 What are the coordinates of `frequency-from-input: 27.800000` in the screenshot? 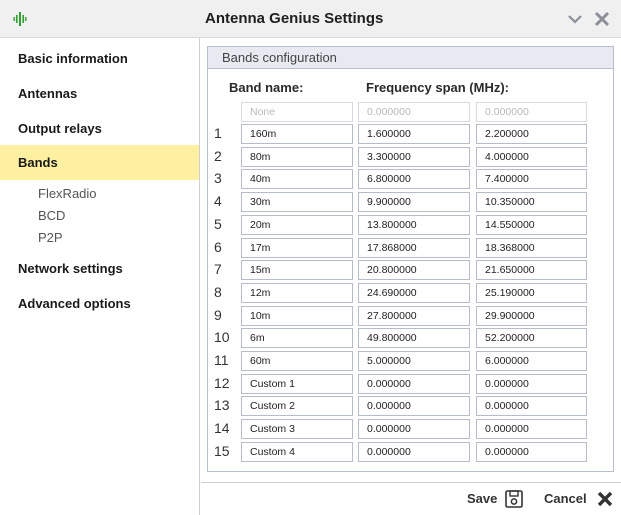 It's located at (414, 316).